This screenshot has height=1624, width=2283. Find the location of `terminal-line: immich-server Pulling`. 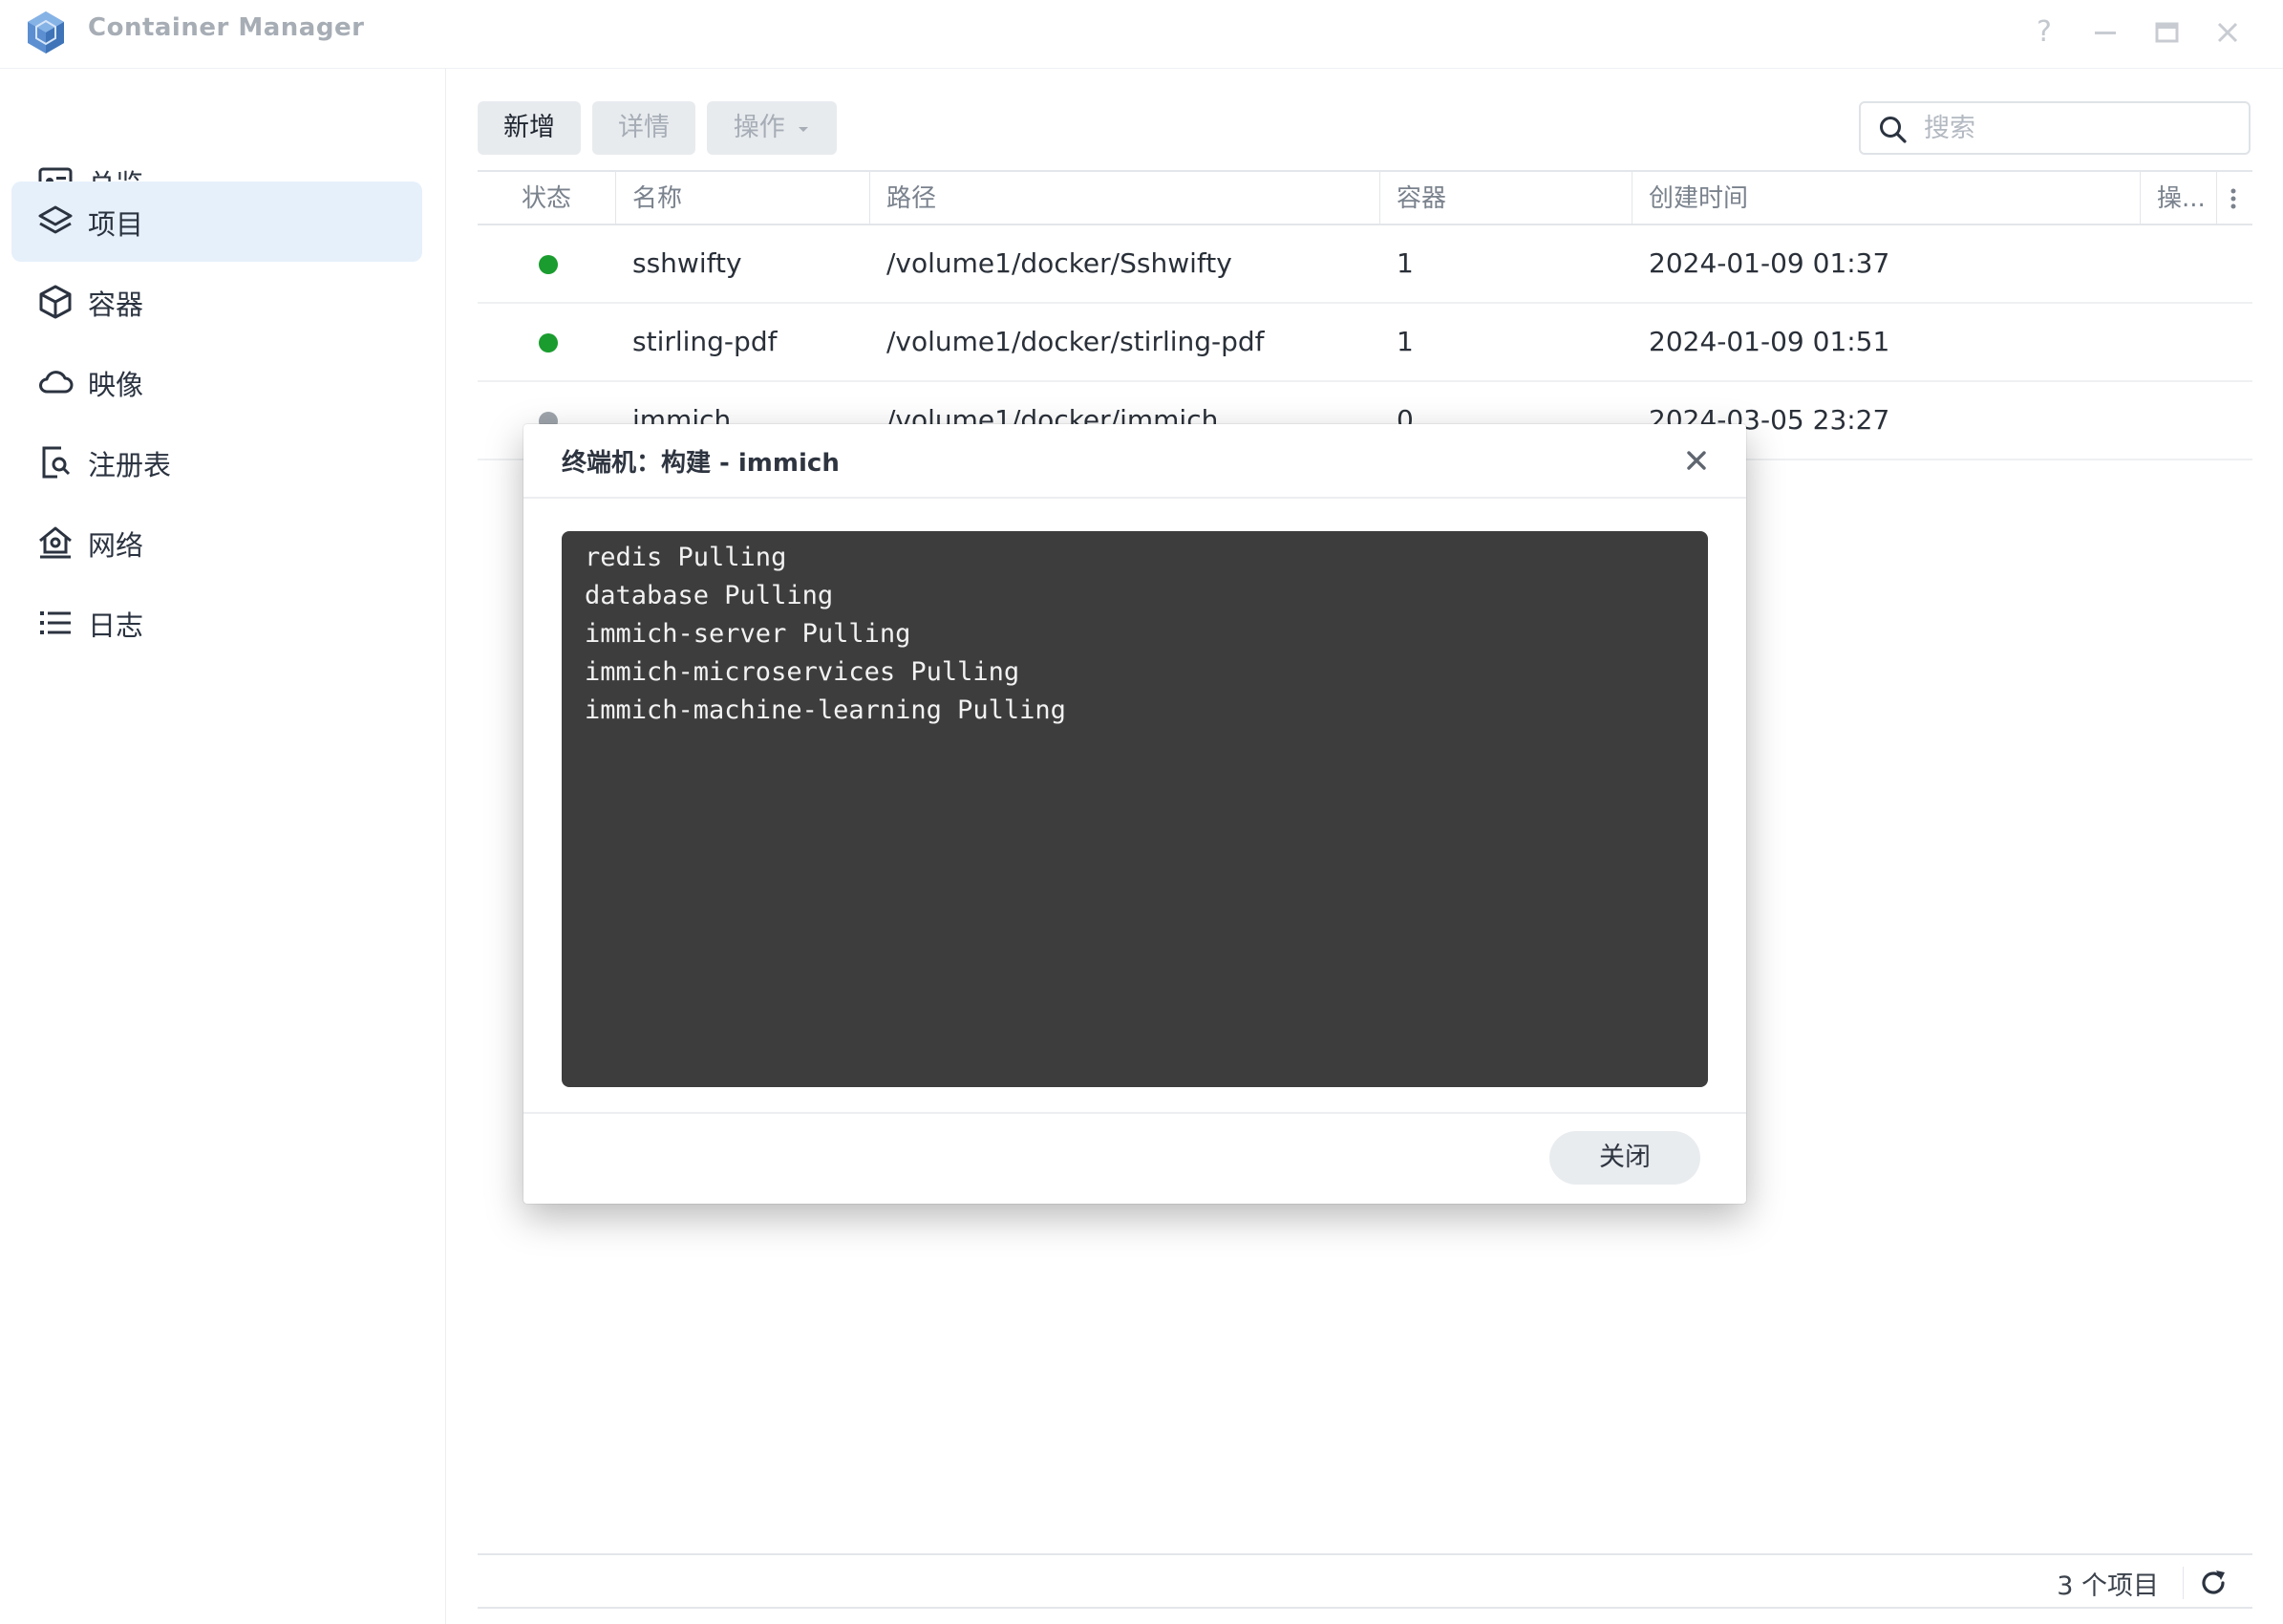

terminal-line: immich-server Pulling is located at coordinates (748, 634).